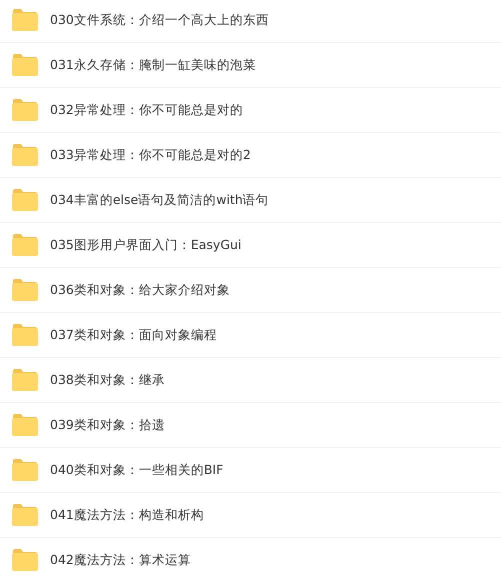  Describe the element at coordinates (120, 560) in the screenshot. I see `folder-name: 042魔法方法：算术运算` at that location.